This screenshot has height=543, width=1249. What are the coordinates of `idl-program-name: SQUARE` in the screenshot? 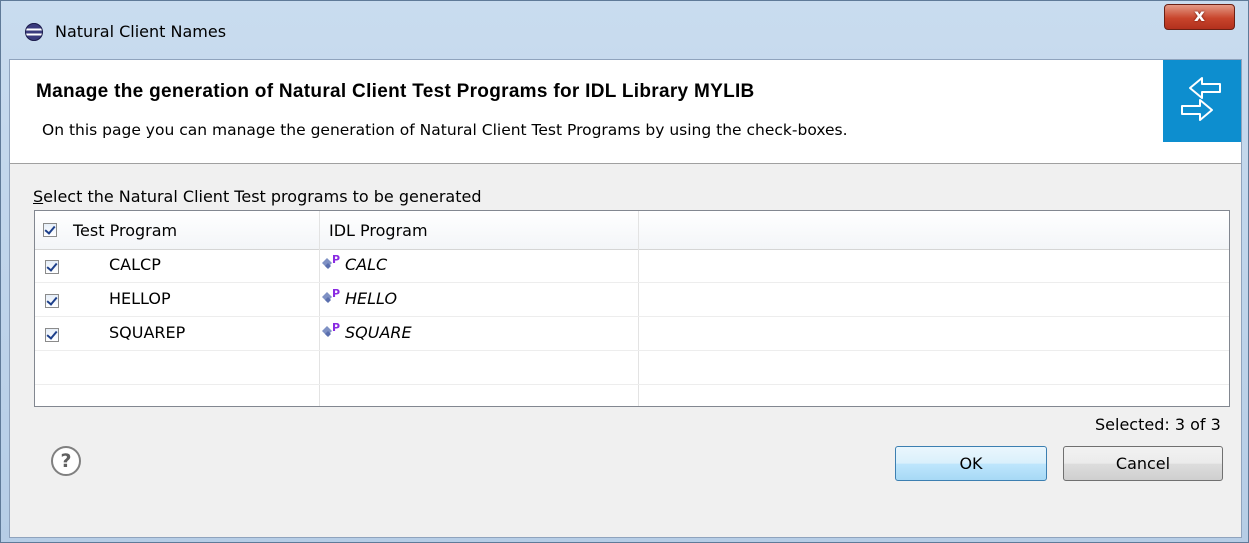 It's located at (378, 332).